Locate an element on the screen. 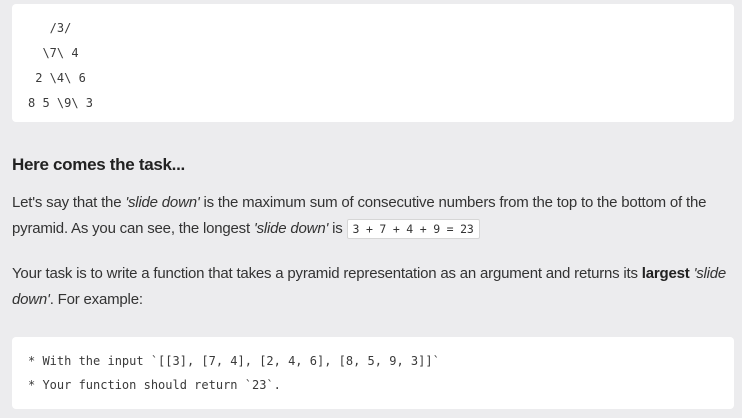 This screenshot has width=742, height=418. largest-emphasis: largest is located at coordinates (665, 273).